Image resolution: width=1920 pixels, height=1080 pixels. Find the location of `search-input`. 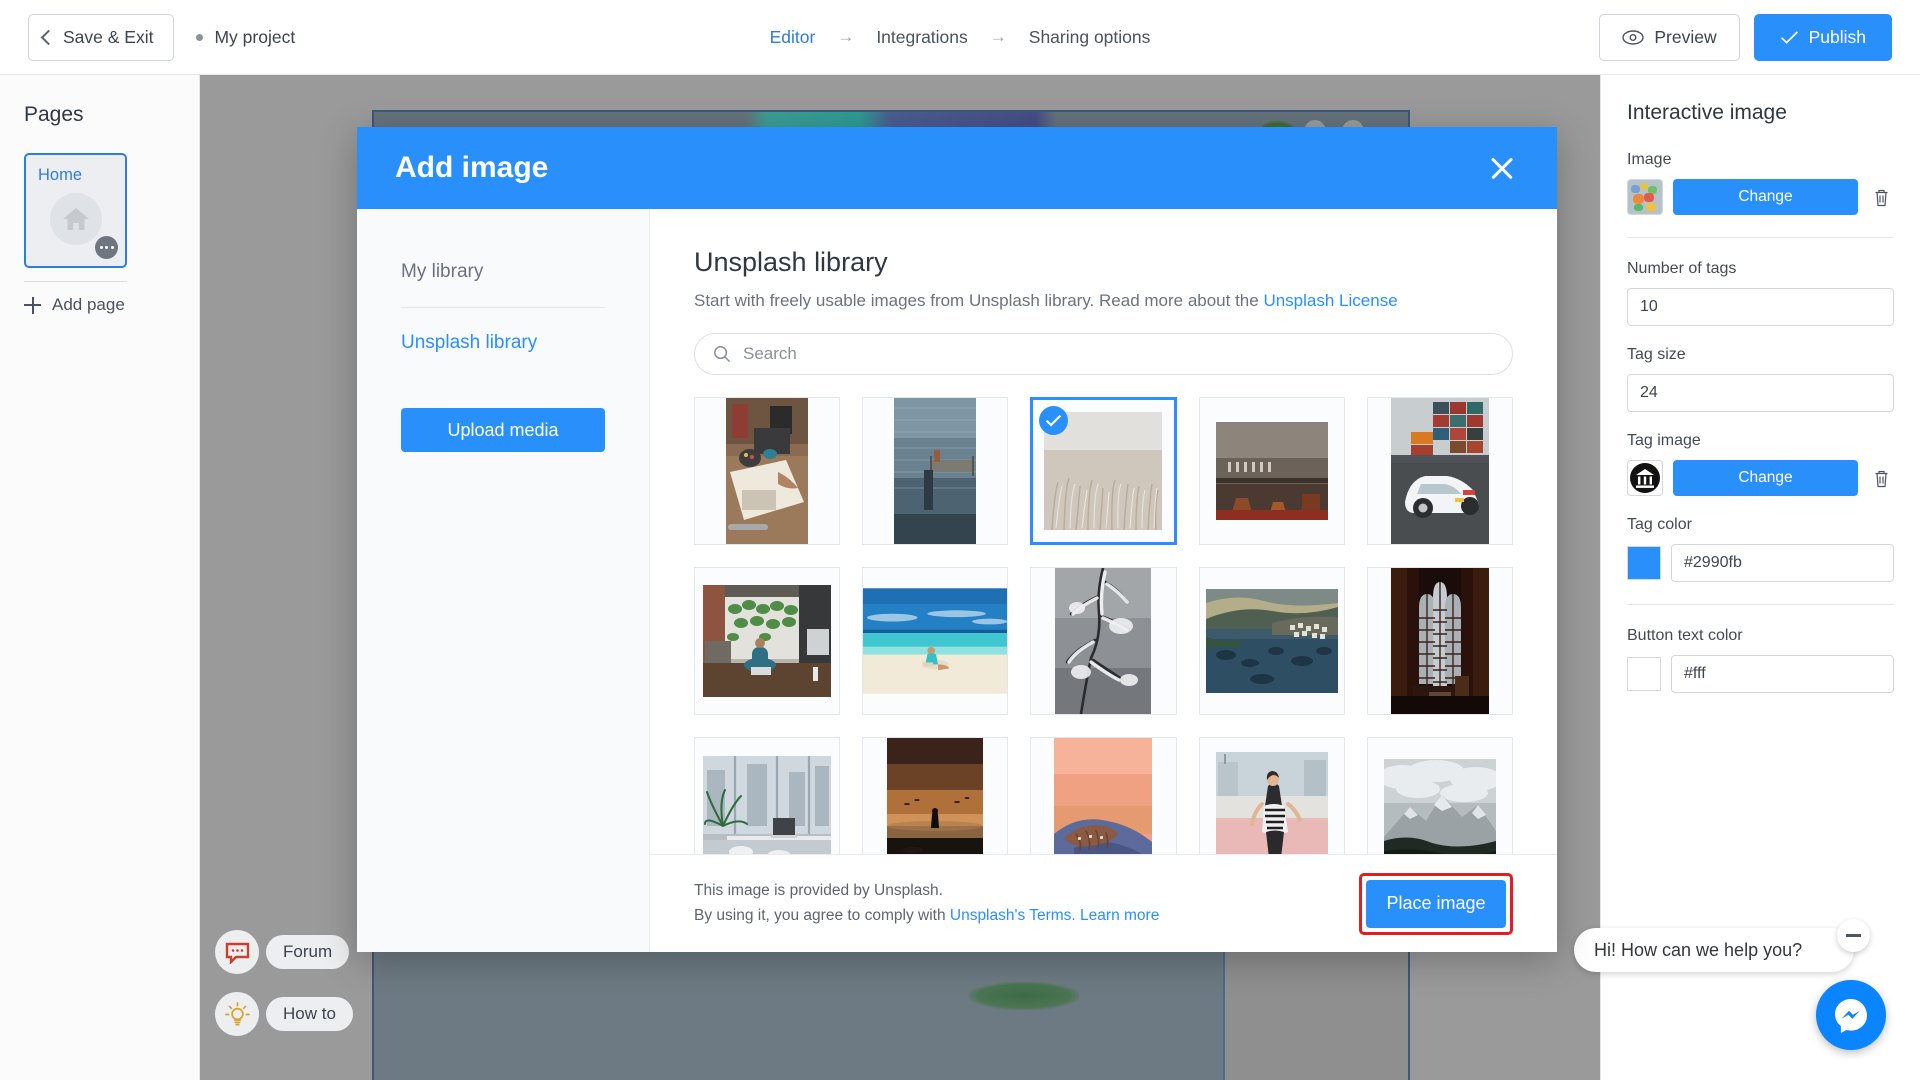

search-input is located at coordinates (1118, 354).